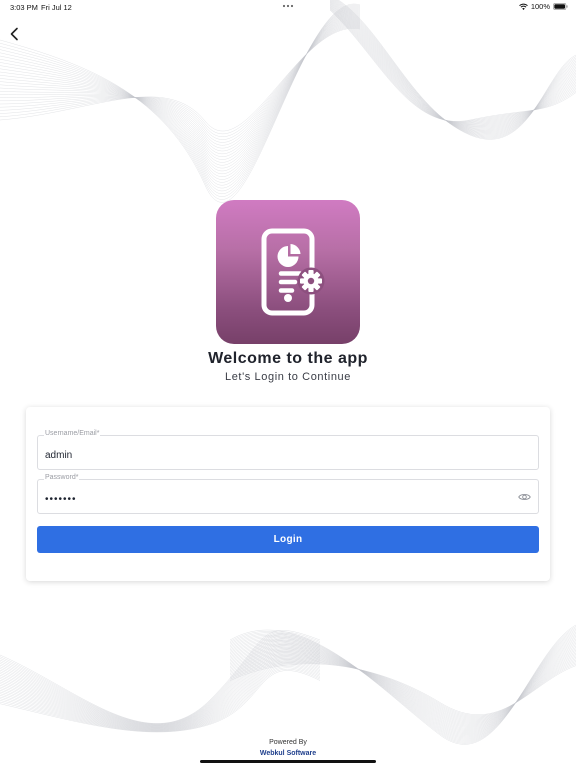  I want to click on login-button: Login, so click(288, 539).